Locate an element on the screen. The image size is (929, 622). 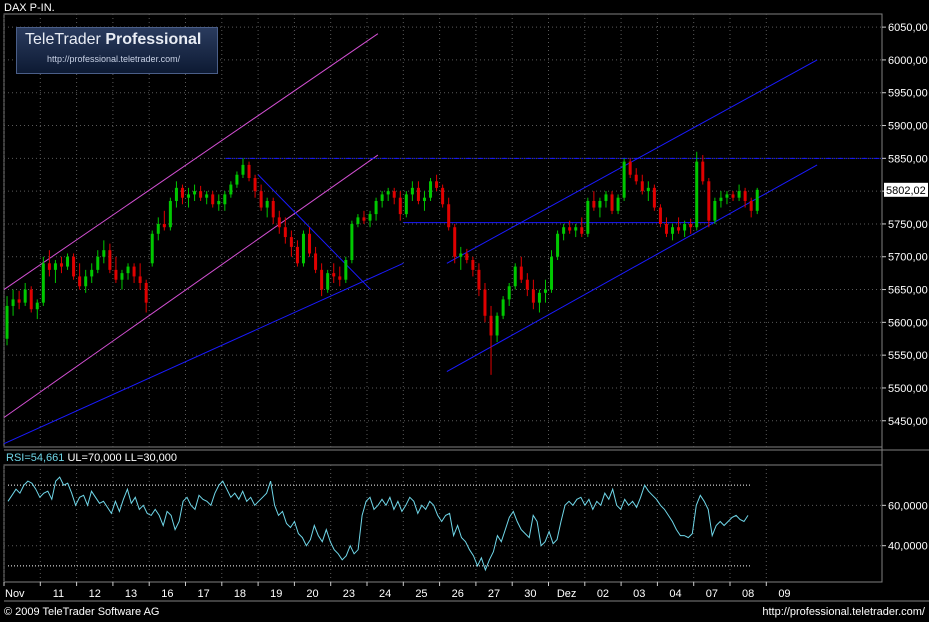
rsi-line is located at coordinates (378, 524).